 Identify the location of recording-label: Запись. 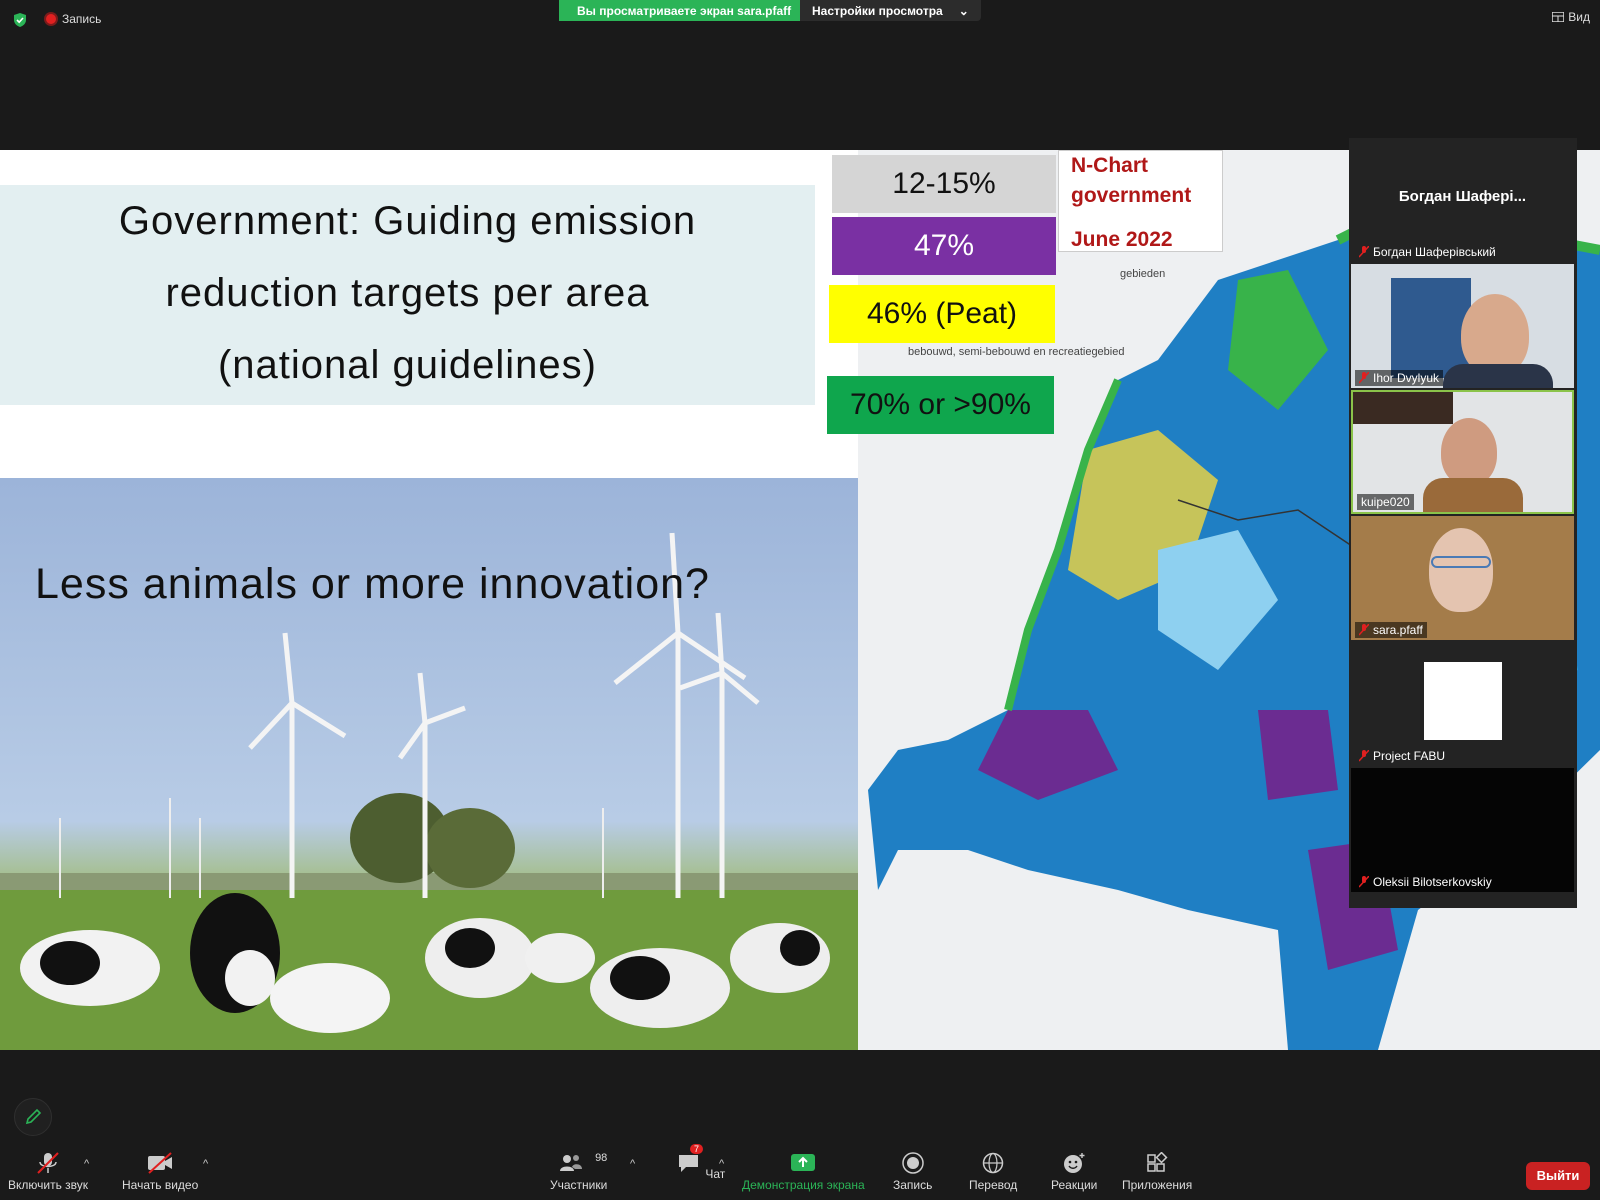
(82, 19).